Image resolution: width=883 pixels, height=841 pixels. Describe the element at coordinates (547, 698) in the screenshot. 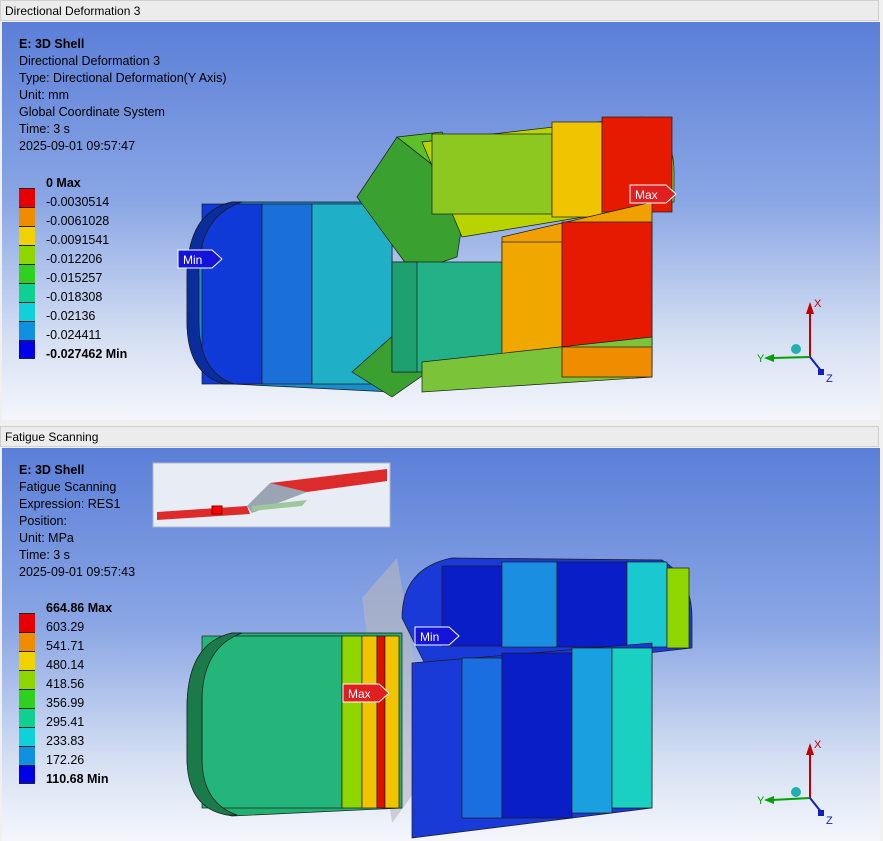

I see `right-pipe` at that location.